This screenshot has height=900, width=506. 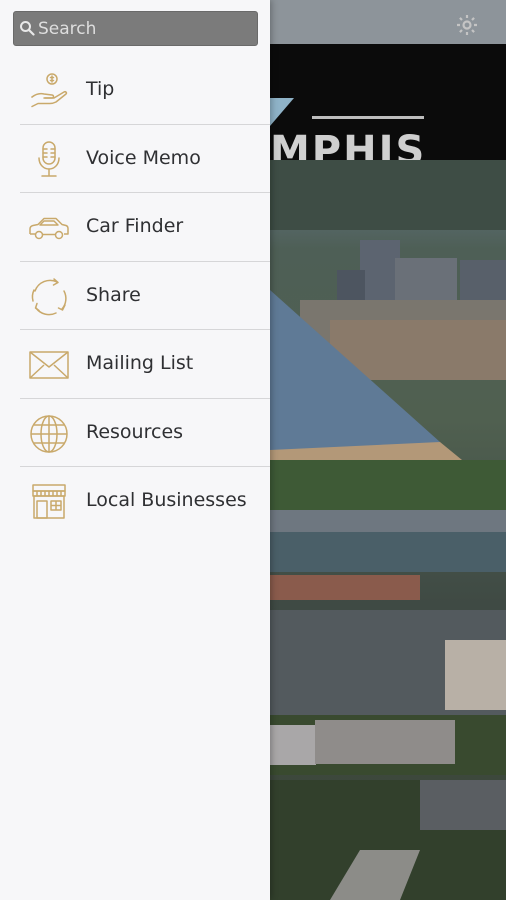 What do you see at coordinates (368, 117) in the screenshot?
I see `banner-line` at bounding box center [368, 117].